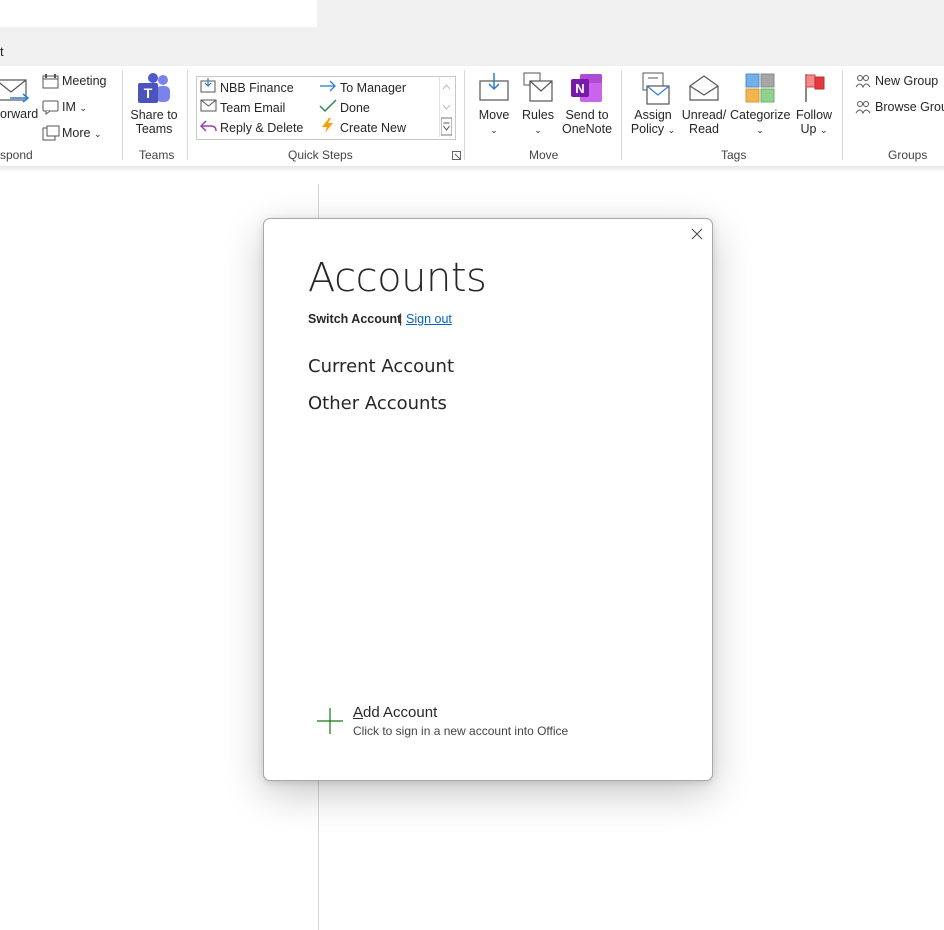  What do you see at coordinates (261, 128) in the screenshot?
I see `quick-step-reply-delete: Reply & Delete` at bounding box center [261, 128].